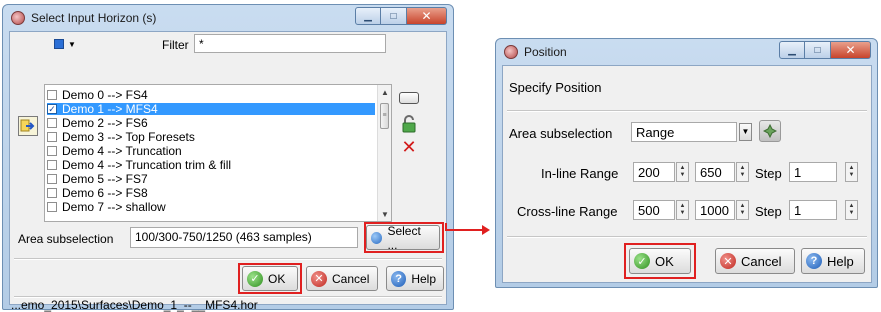 This screenshot has width=881, height=312. Describe the element at coordinates (682, 210) in the screenshot. I see `crossline-start-stepper: ▲ ▼` at that location.